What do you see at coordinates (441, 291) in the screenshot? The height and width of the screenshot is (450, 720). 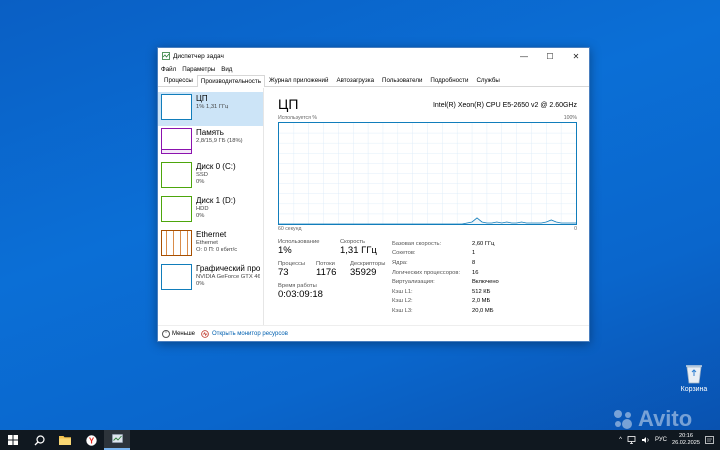 I see `spec-row: Кэш L1: 512 КБ` at bounding box center [441, 291].